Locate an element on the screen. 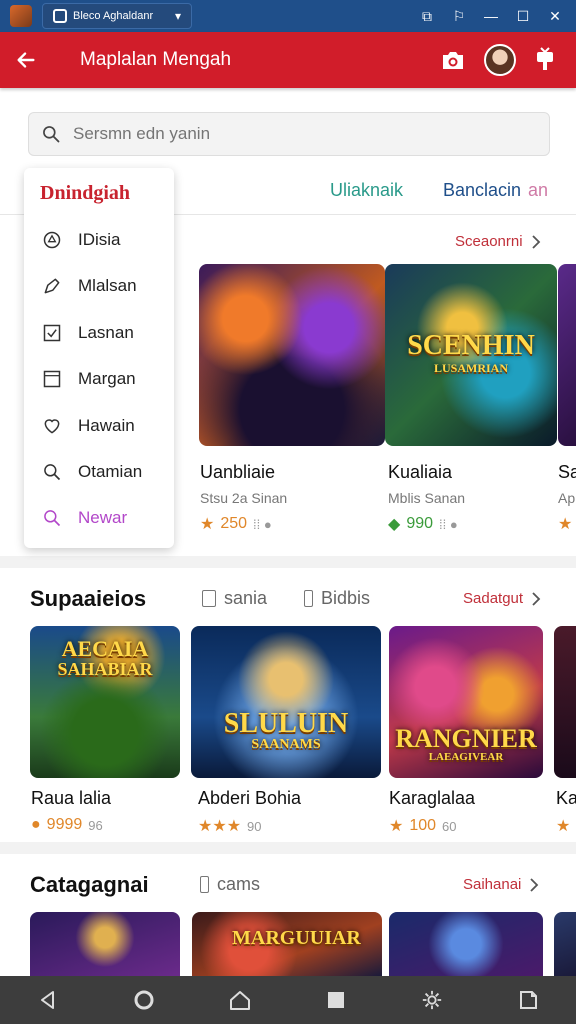 The height and width of the screenshot is (1024, 576). tab-uliaknaik: Uliaknaik is located at coordinates (366, 190).